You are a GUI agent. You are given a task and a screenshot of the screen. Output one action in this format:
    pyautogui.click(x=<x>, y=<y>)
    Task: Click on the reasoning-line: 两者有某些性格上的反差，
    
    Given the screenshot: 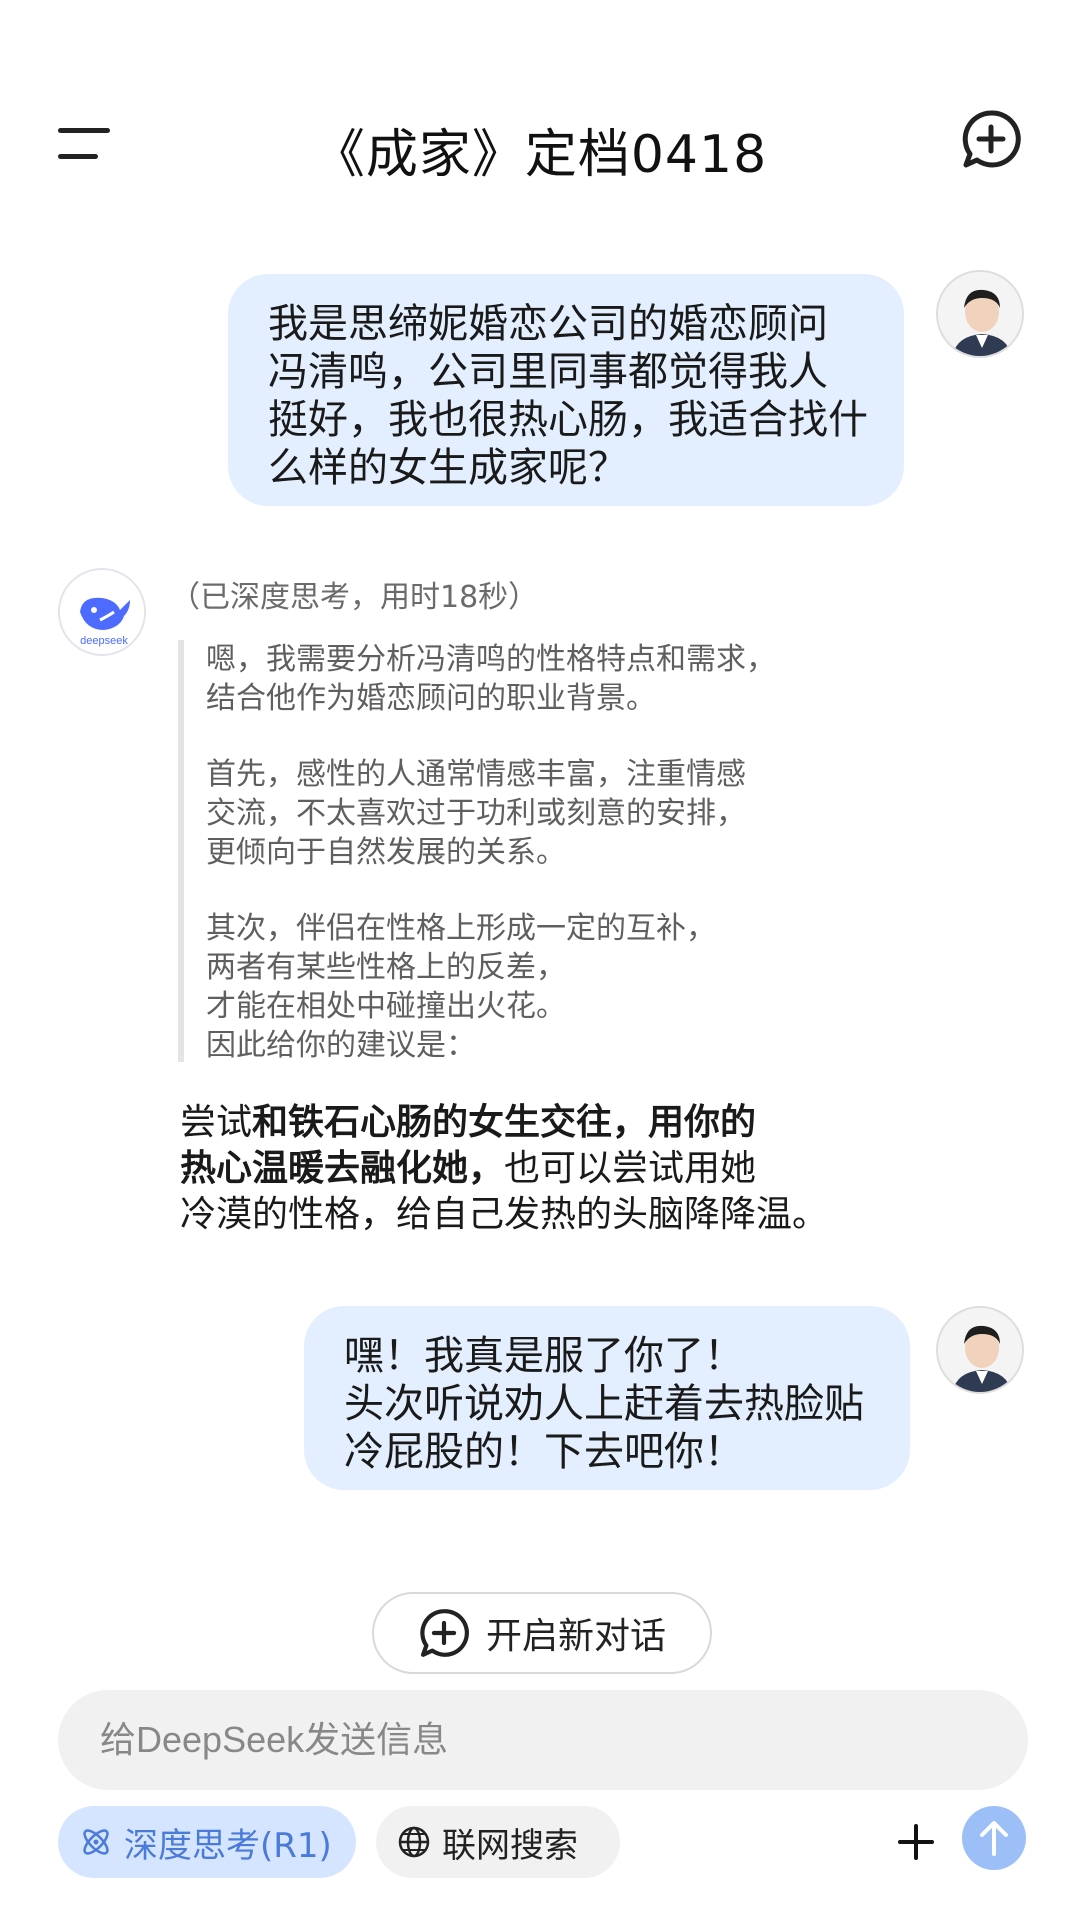 What is the action you would take?
    pyautogui.click(x=386, y=967)
    